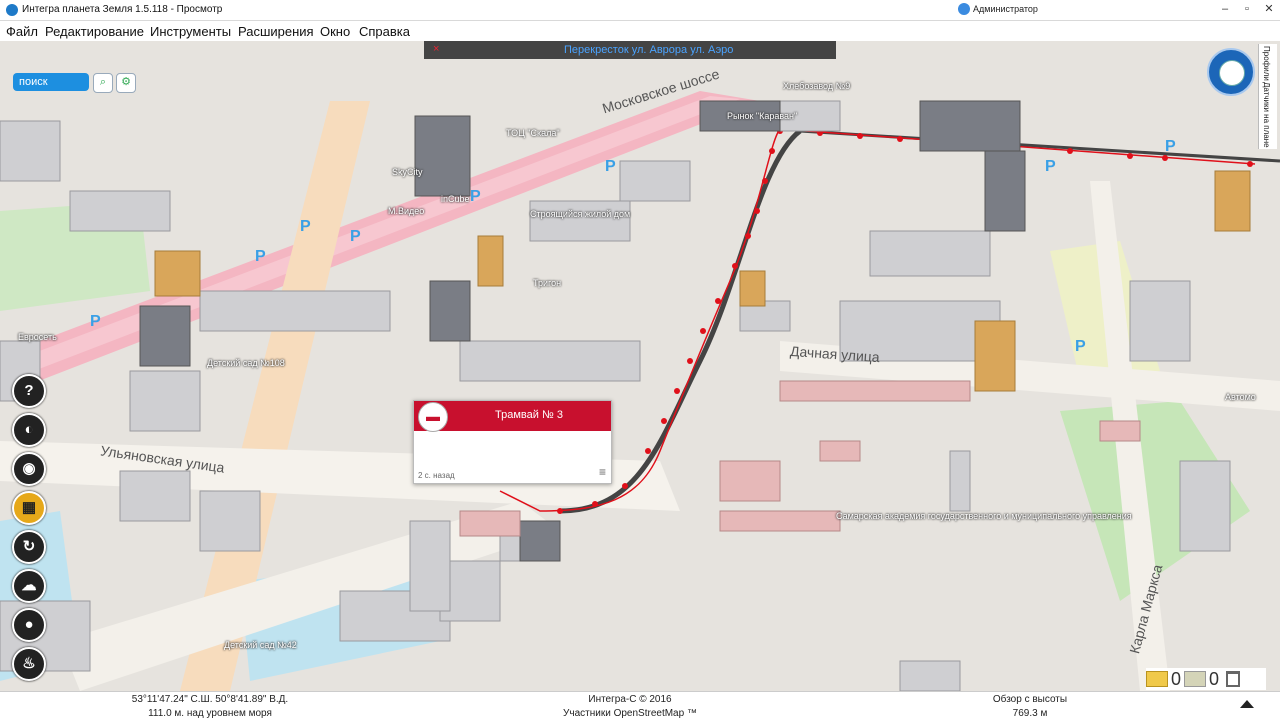 The image size is (1280, 721). Describe the element at coordinates (455, 199) in the screenshot. I see `poi-label-incube: inCube` at that location.